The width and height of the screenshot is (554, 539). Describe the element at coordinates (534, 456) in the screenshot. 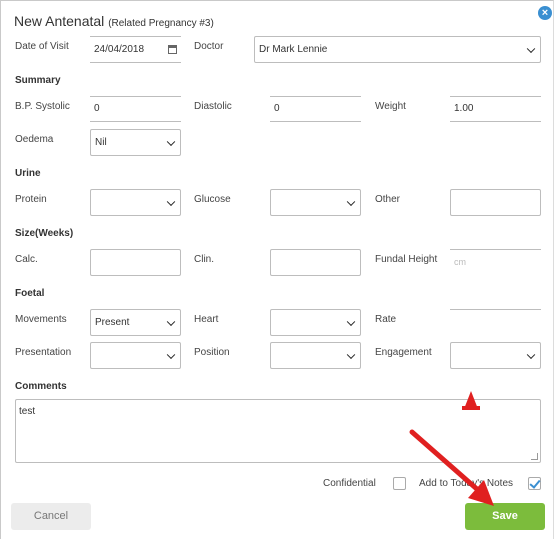

I see `resize-handle-icon` at that location.